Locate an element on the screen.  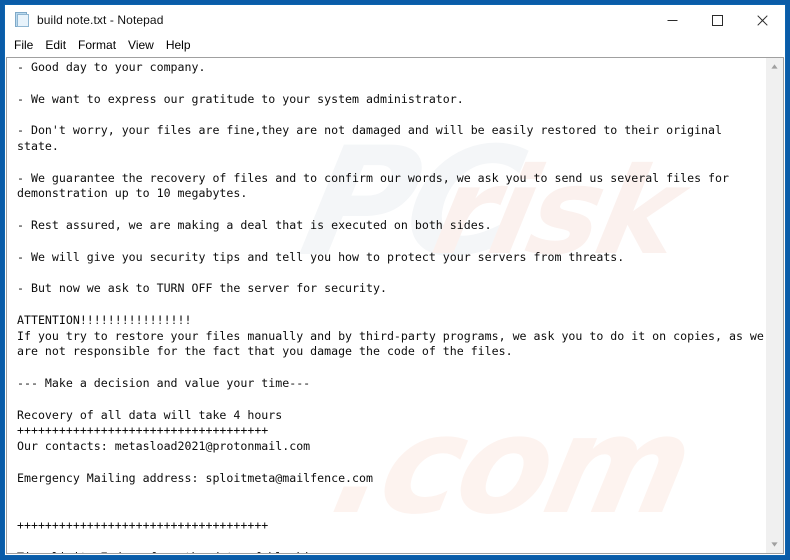
chevron-down-icon is located at coordinates (774, 544).